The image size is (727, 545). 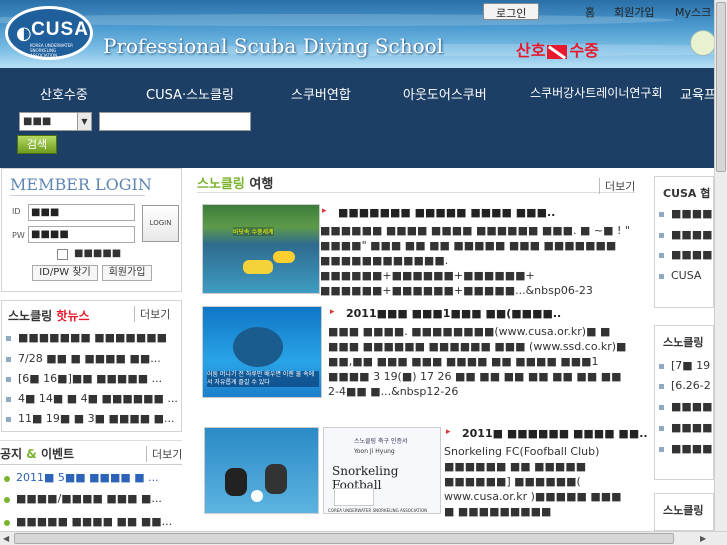 What do you see at coordinates (416, 181) in the screenshot?
I see `travel-header: 스노클링 여행 더보기` at bounding box center [416, 181].